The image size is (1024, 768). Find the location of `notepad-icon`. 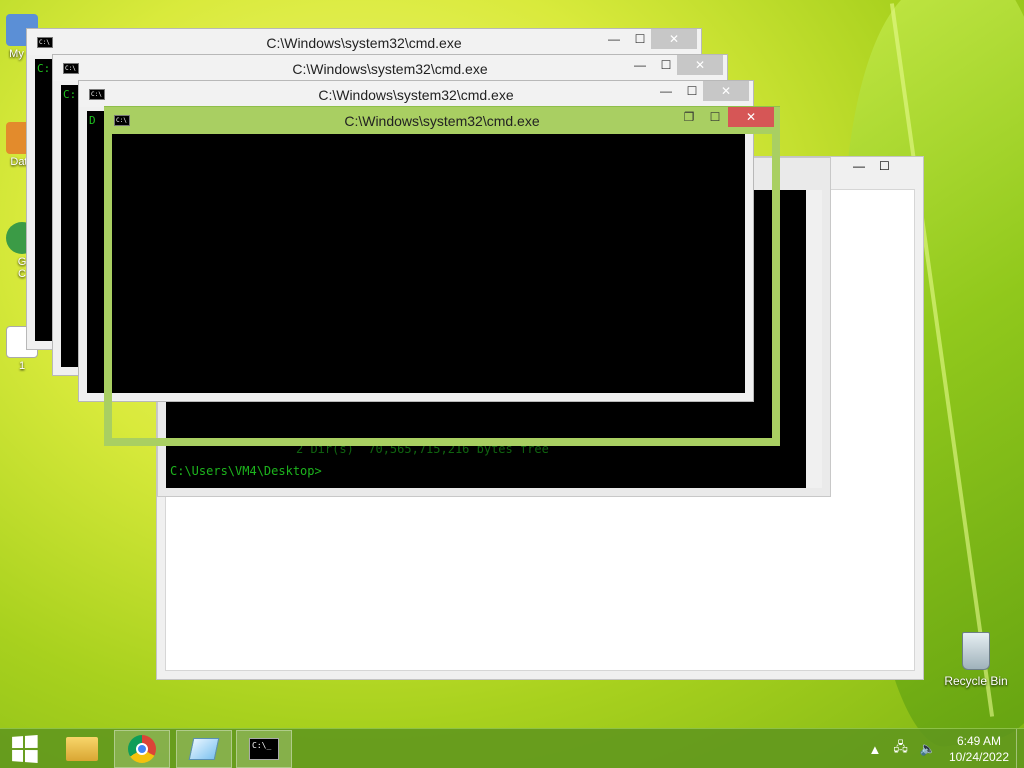

notepad-icon is located at coordinates (204, 749).